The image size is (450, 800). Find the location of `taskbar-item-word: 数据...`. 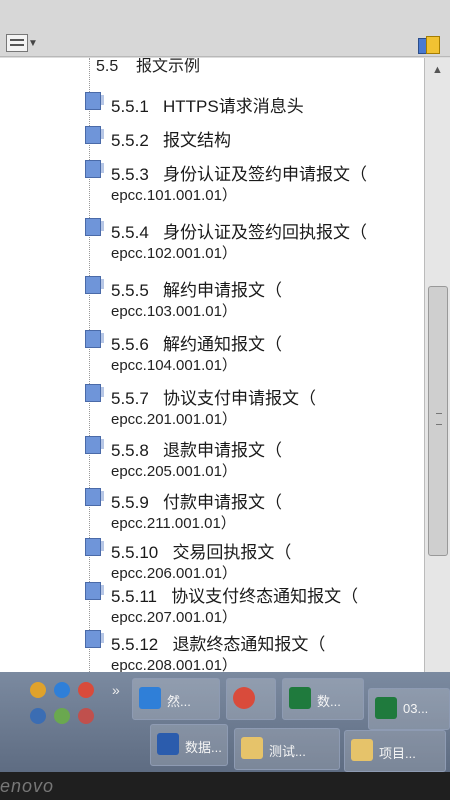

taskbar-item-word: 数据... is located at coordinates (189, 745).